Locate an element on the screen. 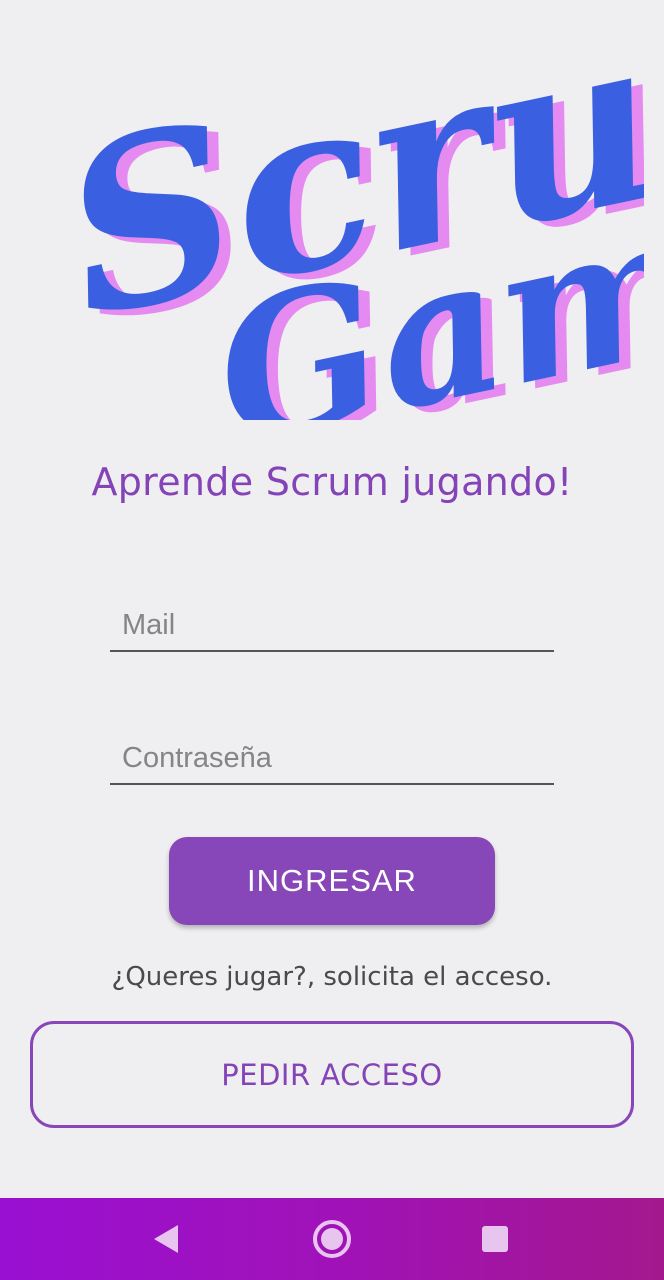 The width and height of the screenshot is (664, 1280). home-icon is located at coordinates (332, 1239).